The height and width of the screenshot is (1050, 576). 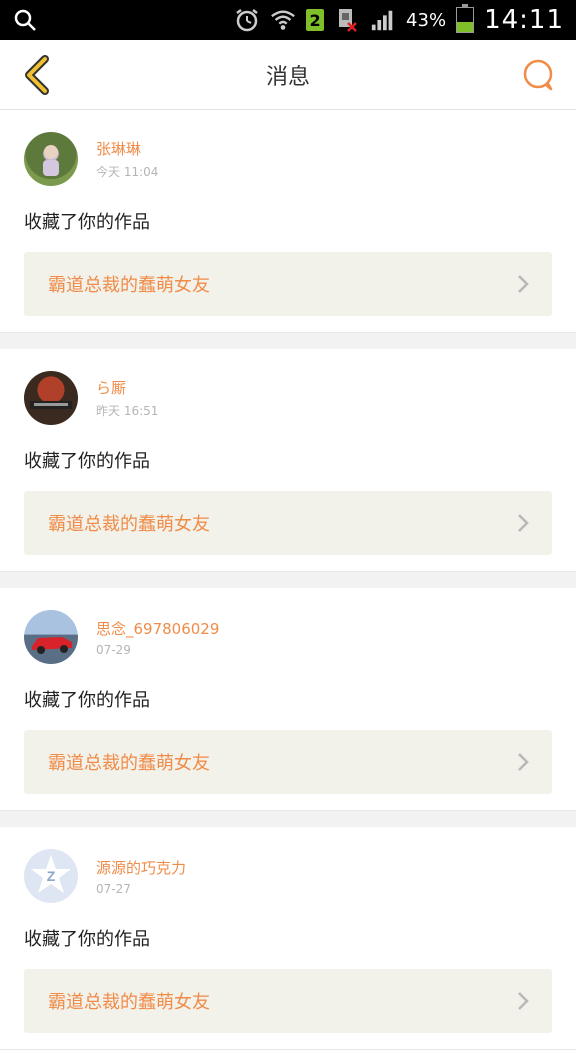 I want to click on chat-bubble-icon, so click(x=538, y=74).